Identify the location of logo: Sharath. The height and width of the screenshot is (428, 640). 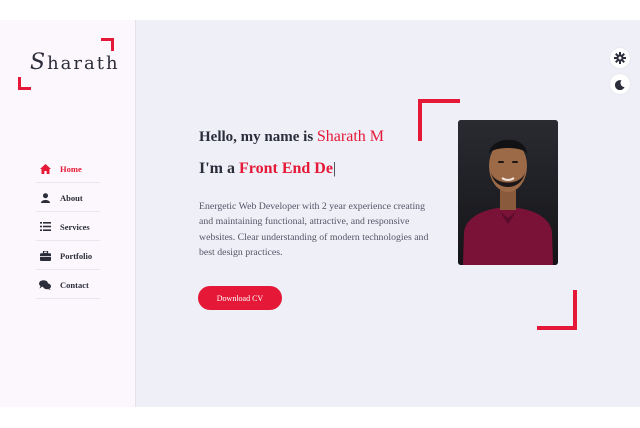
(68, 64).